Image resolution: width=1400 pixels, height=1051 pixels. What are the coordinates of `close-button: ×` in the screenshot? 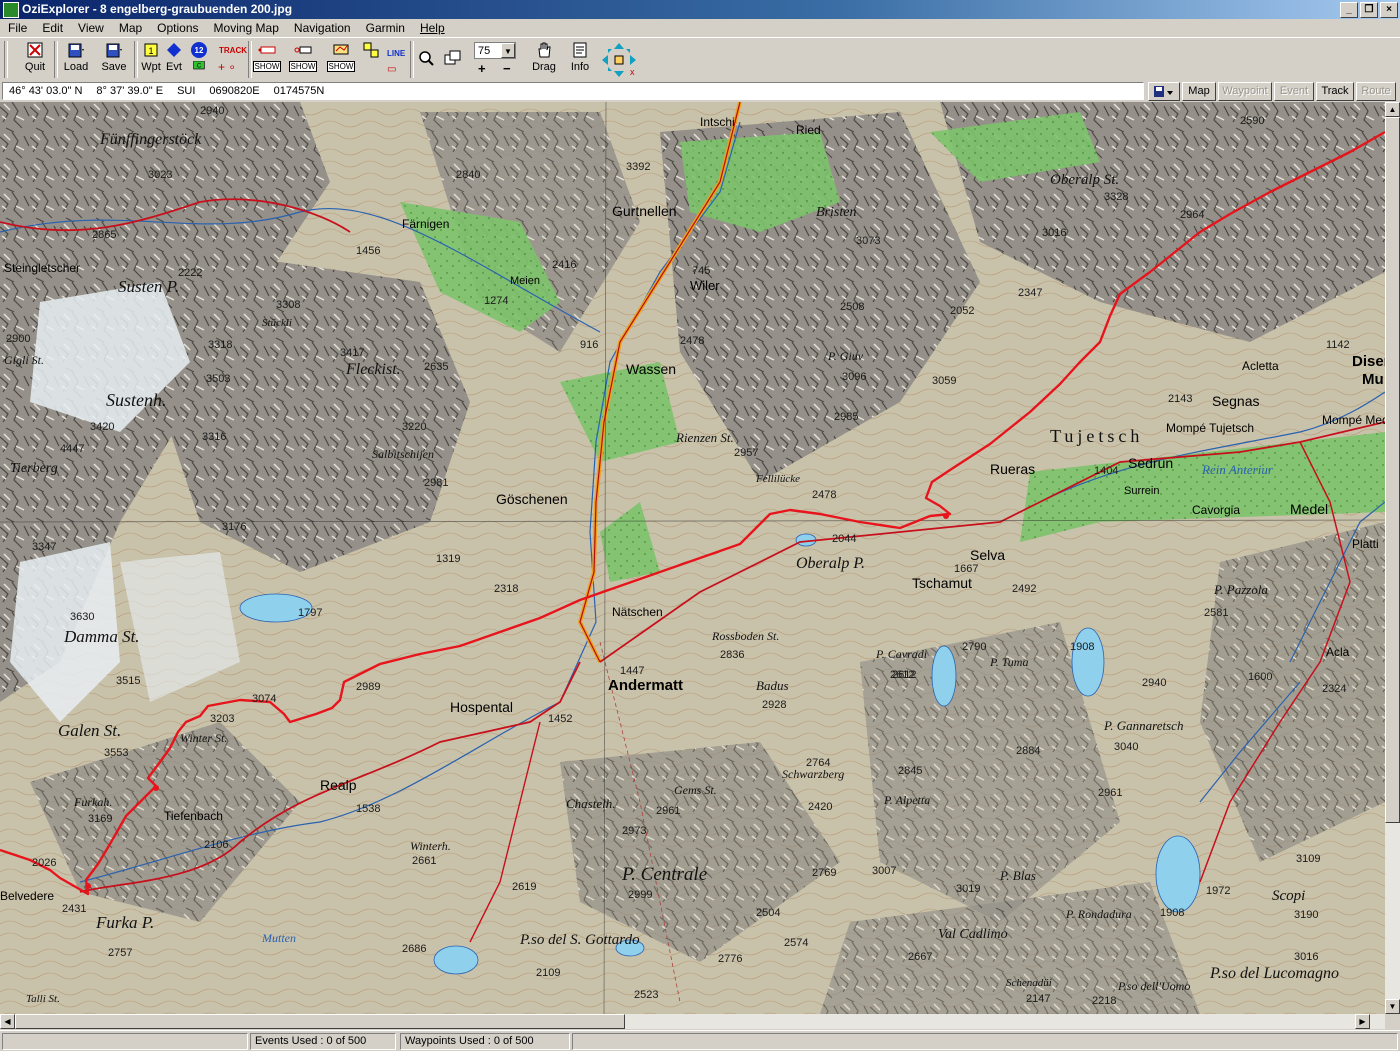 It's located at (1389, 10).